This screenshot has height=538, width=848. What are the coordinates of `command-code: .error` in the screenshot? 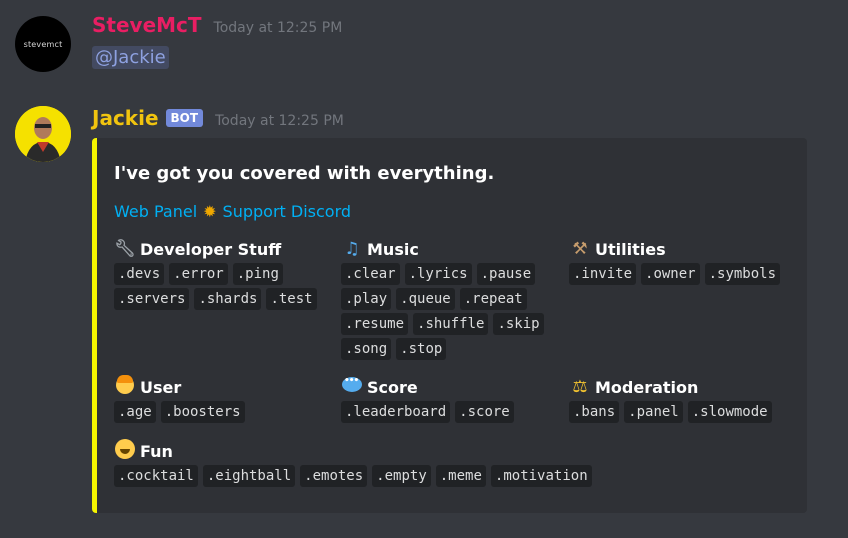 It's located at (198, 274).